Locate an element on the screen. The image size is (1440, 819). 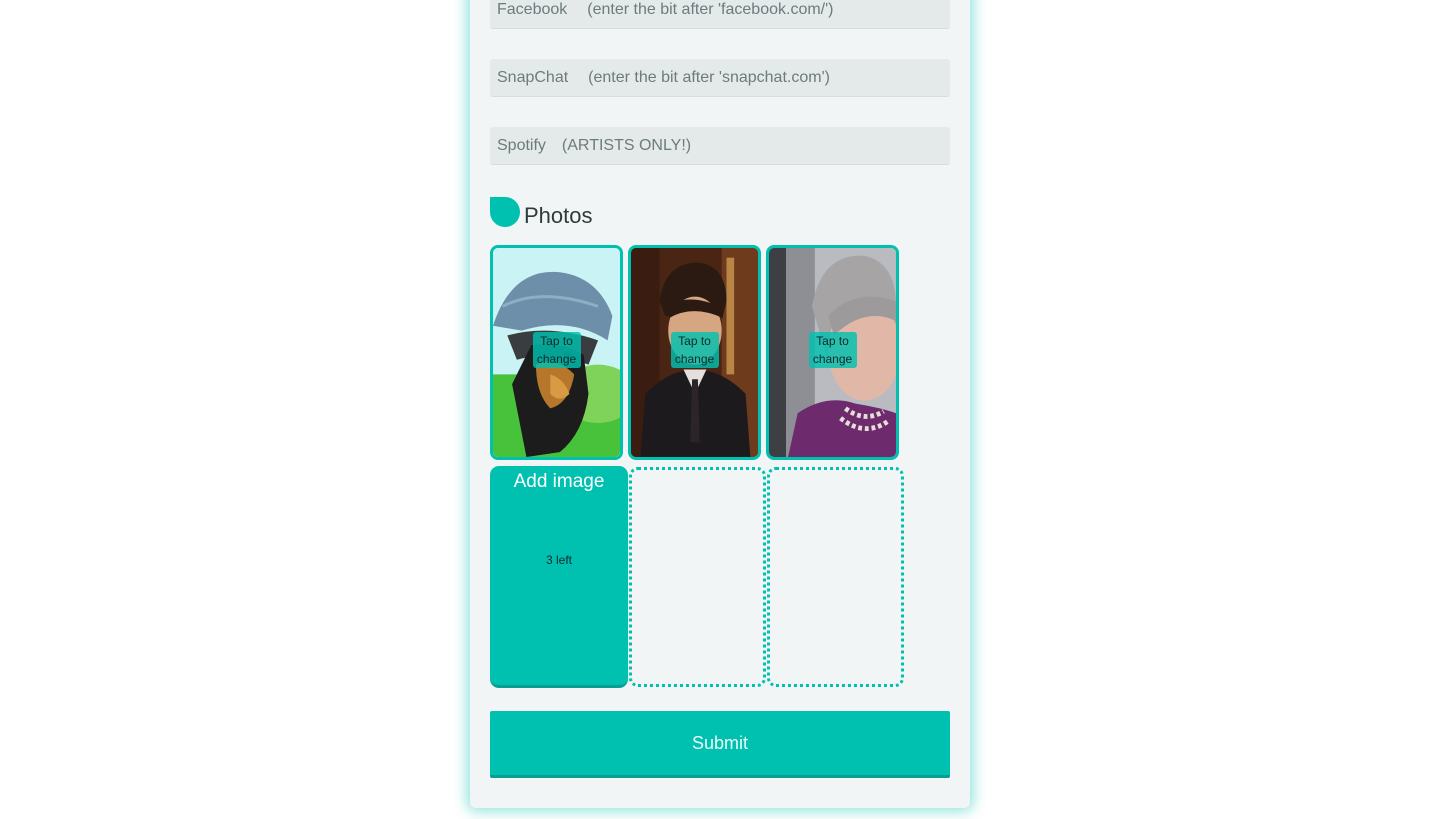
photo-tile-1: Tap to change is located at coordinates (556, 352).